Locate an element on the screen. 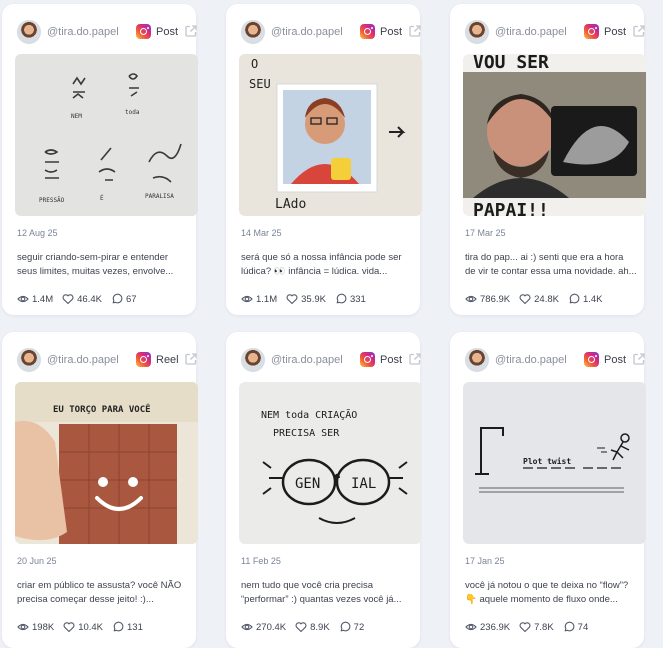 Image resolution: width=663 pixels, height=648 pixels. image-word-papai: PAPAI!! is located at coordinates (511, 208).